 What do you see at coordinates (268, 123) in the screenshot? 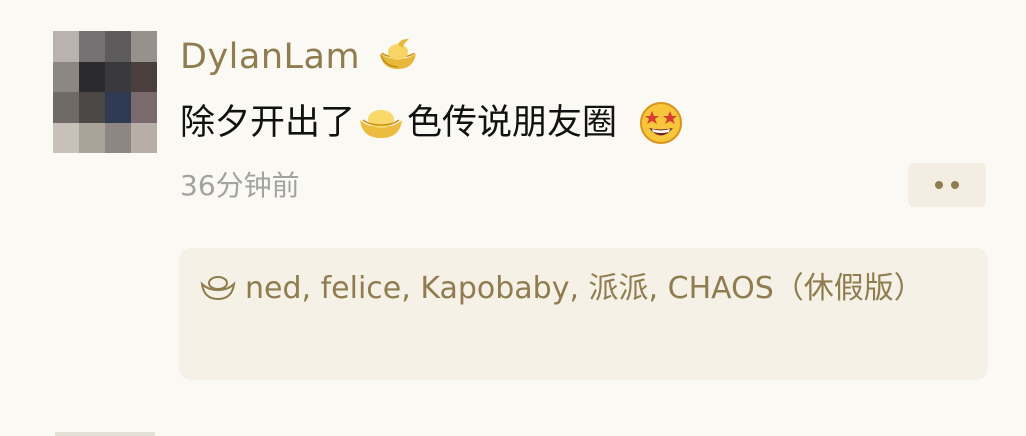
I see `post-text-before: 除夕开出了` at bounding box center [268, 123].